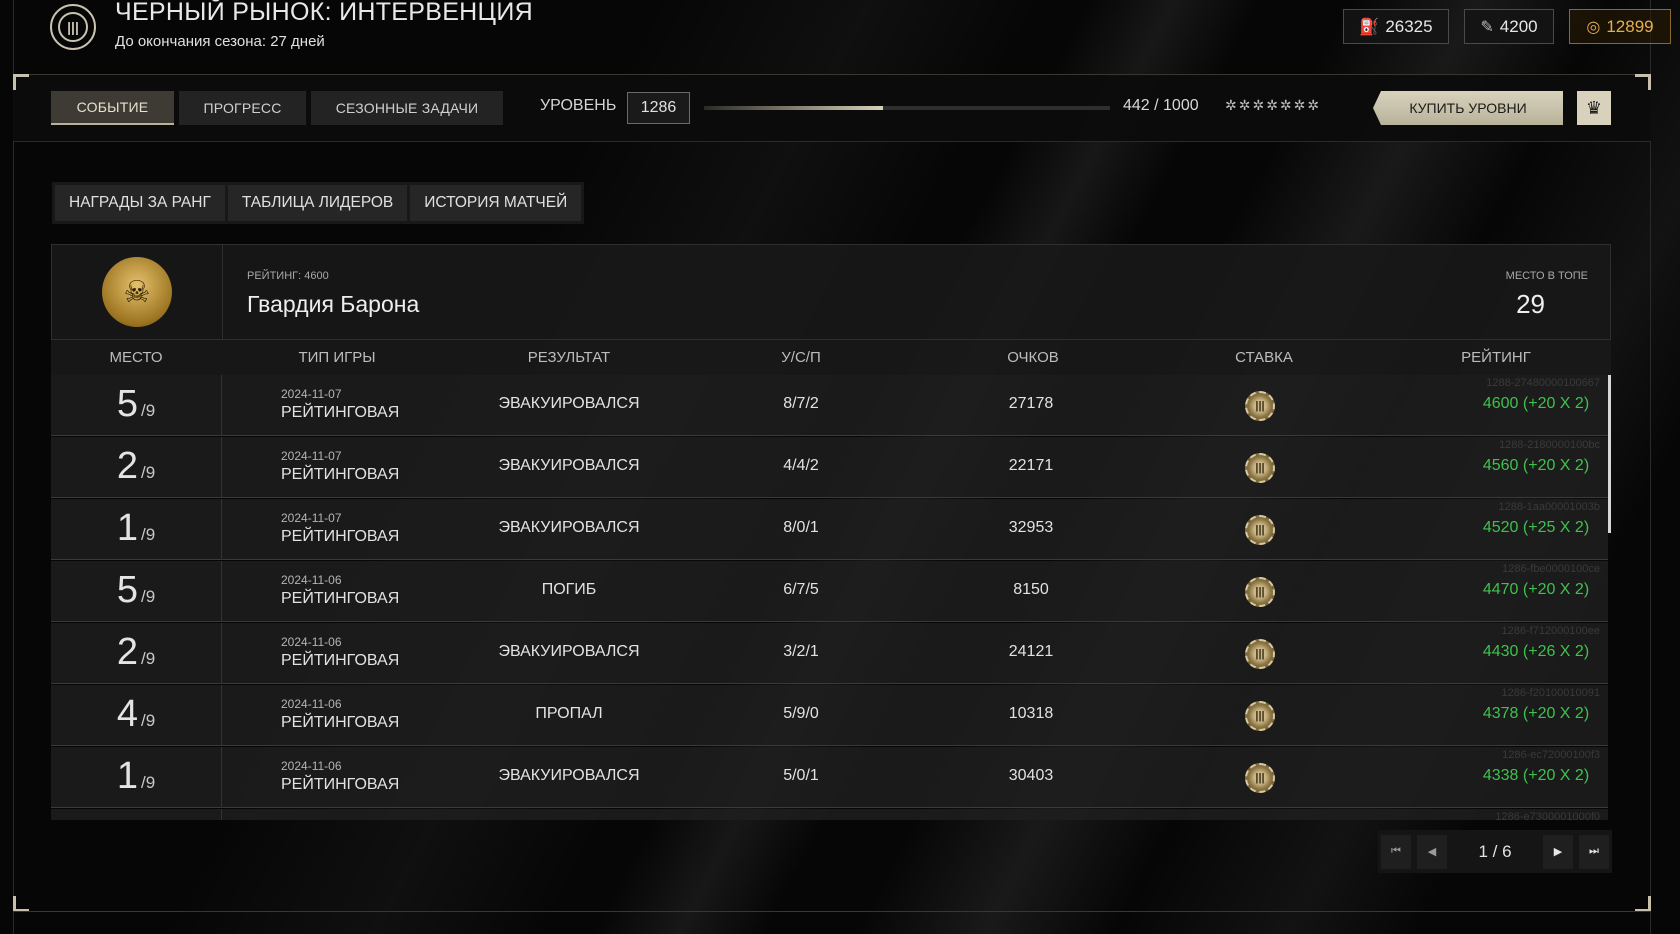 The height and width of the screenshot is (934, 1680). Describe the element at coordinates (1547, 815) in the screenshot. I see `match-id: 1286-e7300001000f0` at that location.